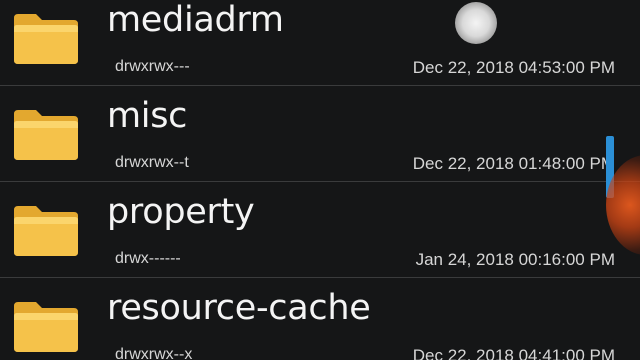  Describe the element at coordinates (195, 20) in the screenshot. I see `file-name: mediadrm` at that location.